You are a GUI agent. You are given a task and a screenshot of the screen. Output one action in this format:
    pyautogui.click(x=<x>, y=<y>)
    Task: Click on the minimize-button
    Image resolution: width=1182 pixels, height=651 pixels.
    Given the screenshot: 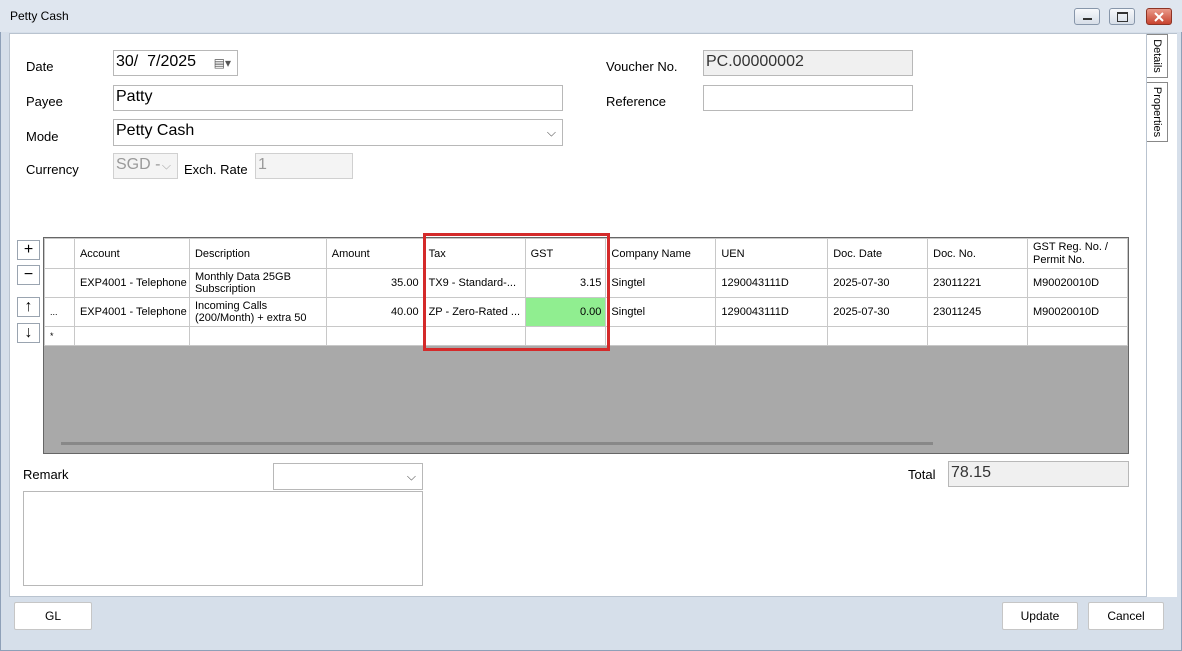 What is the action you would take?
    pyautogui.click(x=1087, y=16)
    